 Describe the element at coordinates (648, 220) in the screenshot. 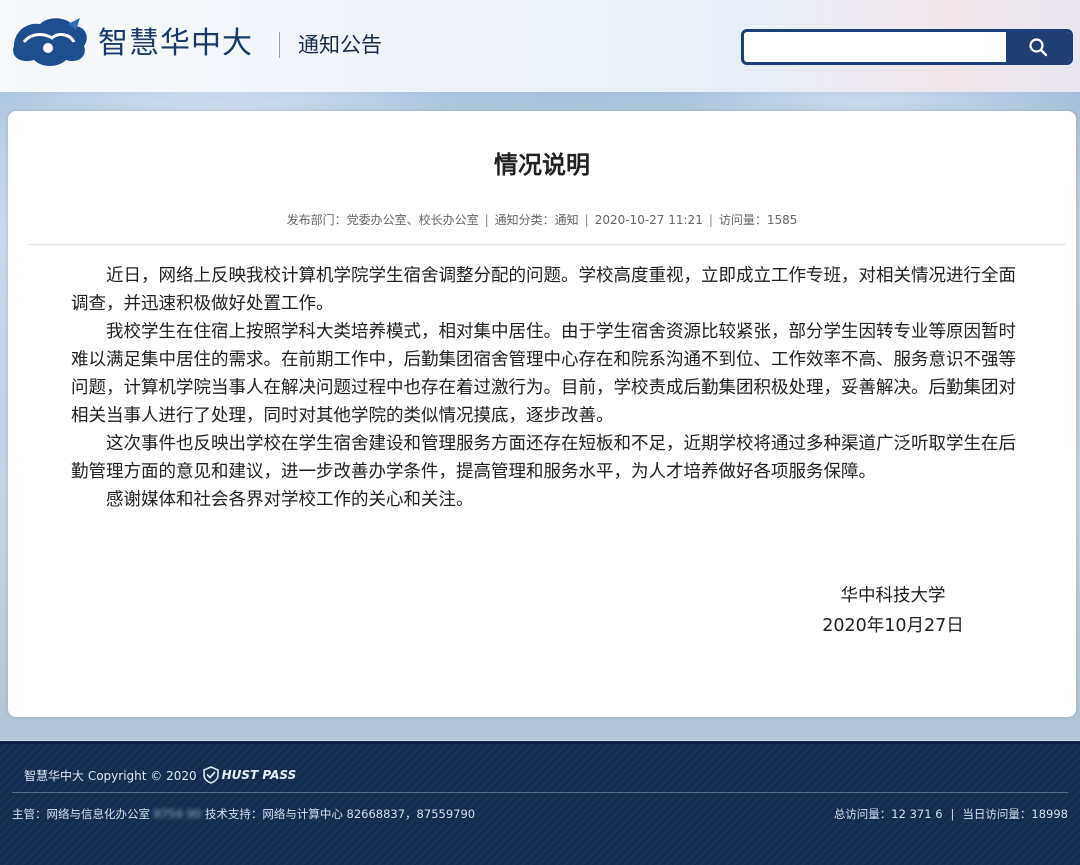

I see `meta-datetime: 2020-10-27 11:21` at that location.